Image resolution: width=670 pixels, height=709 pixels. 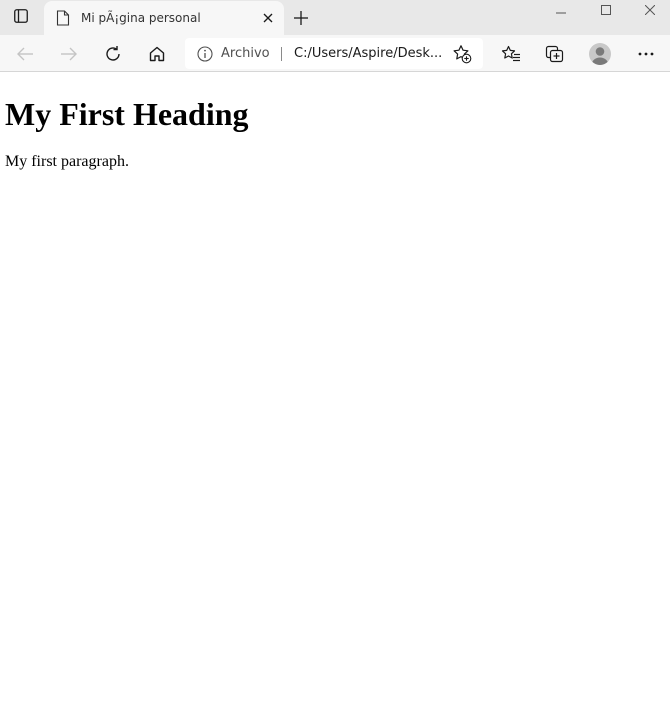 I want to click on favorites-button, so click(x=511, y=54).